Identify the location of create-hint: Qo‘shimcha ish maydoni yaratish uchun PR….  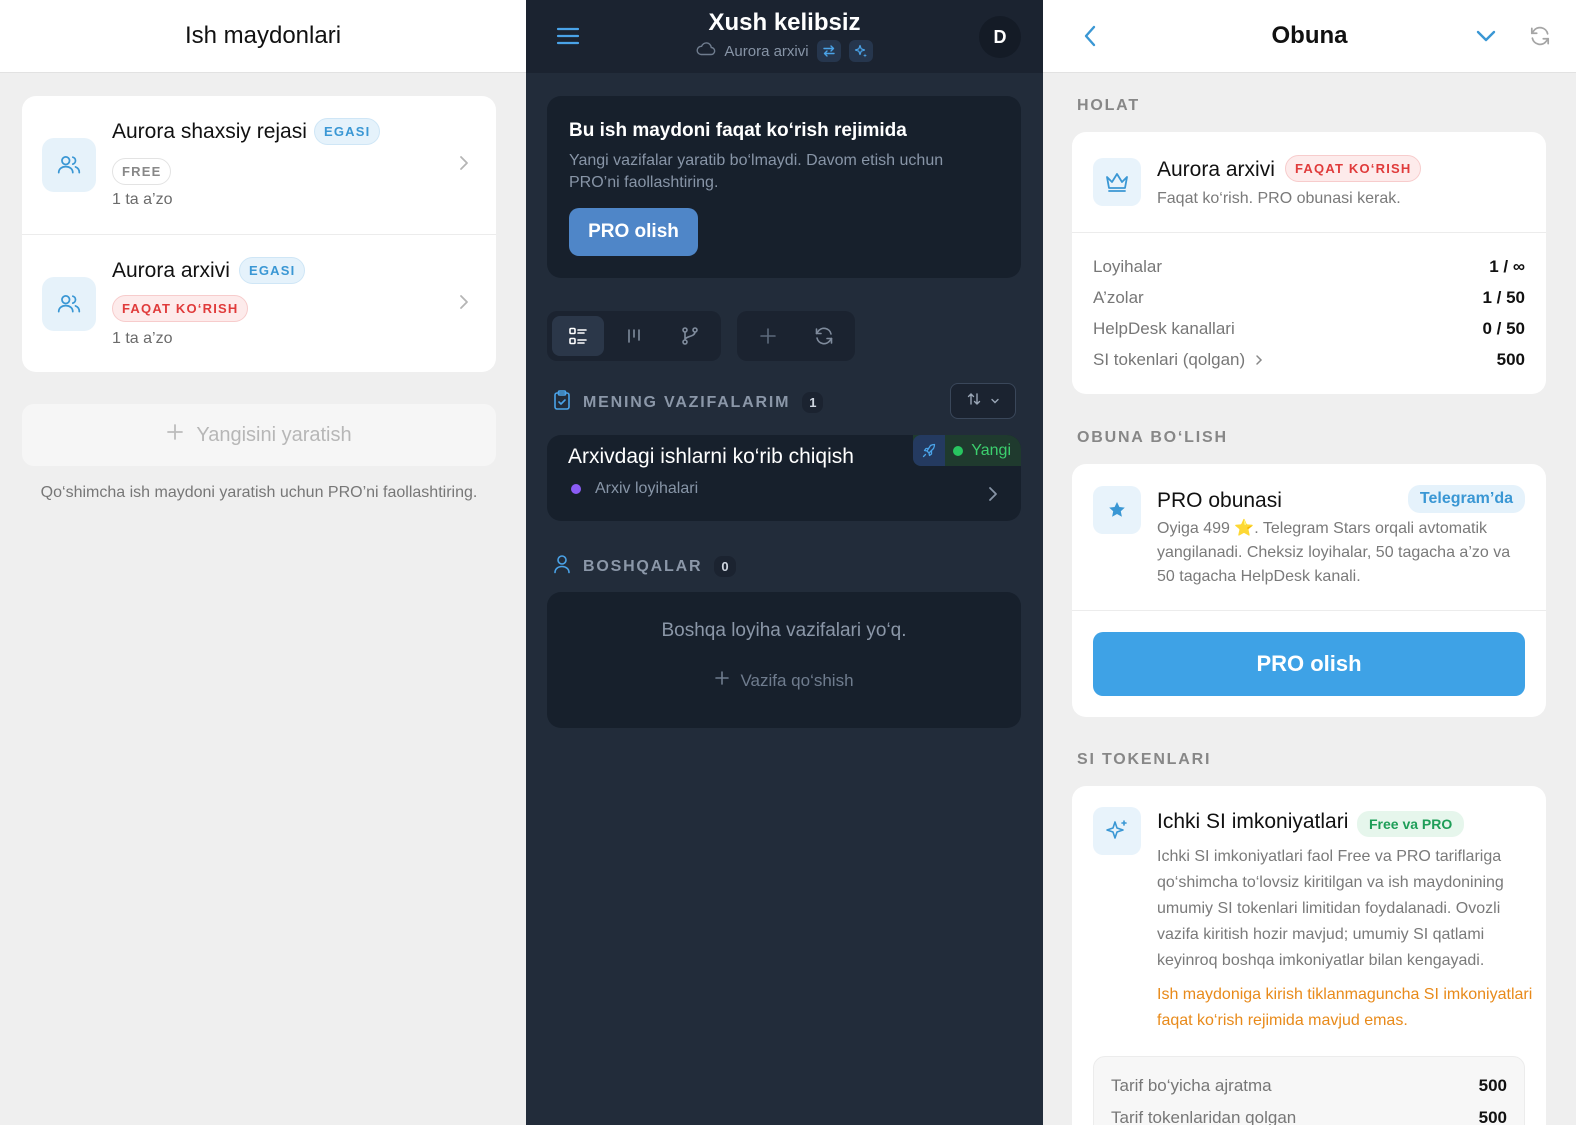
(259, 492).